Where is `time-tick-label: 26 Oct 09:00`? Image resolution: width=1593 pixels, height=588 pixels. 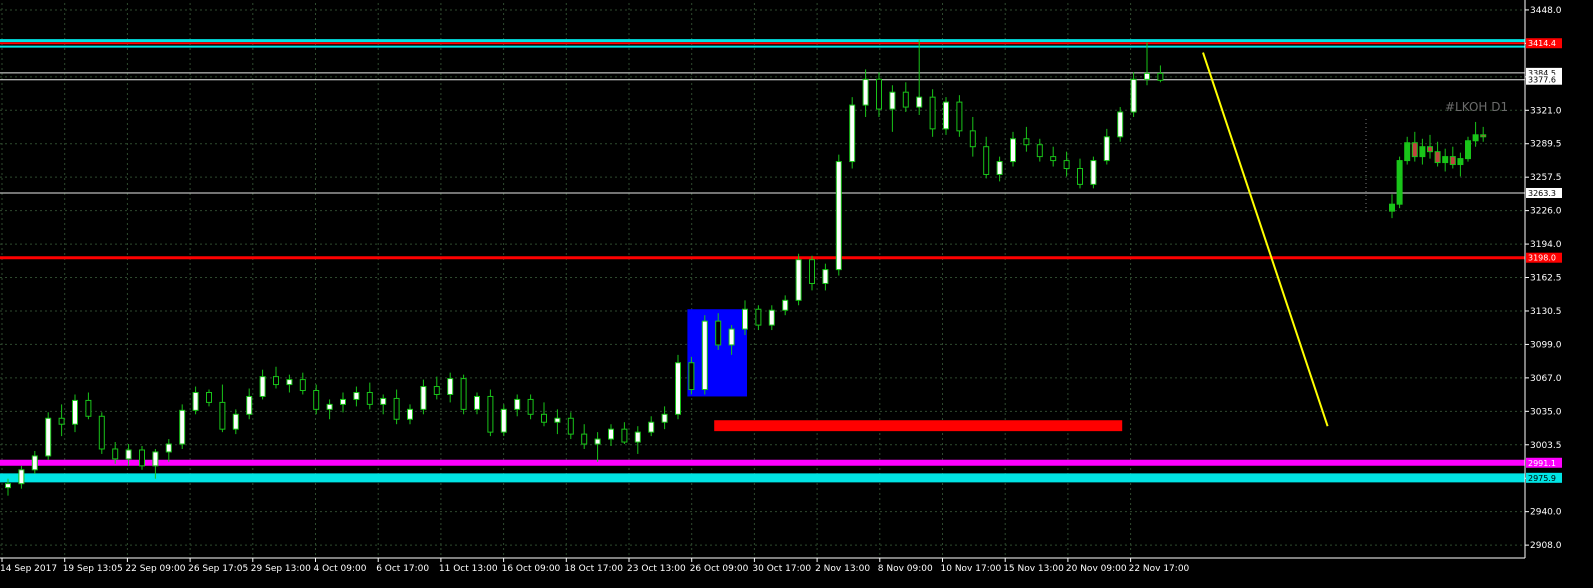 time-tick-label: 26 Oct 09:00 is located at coordinates (719, 569).